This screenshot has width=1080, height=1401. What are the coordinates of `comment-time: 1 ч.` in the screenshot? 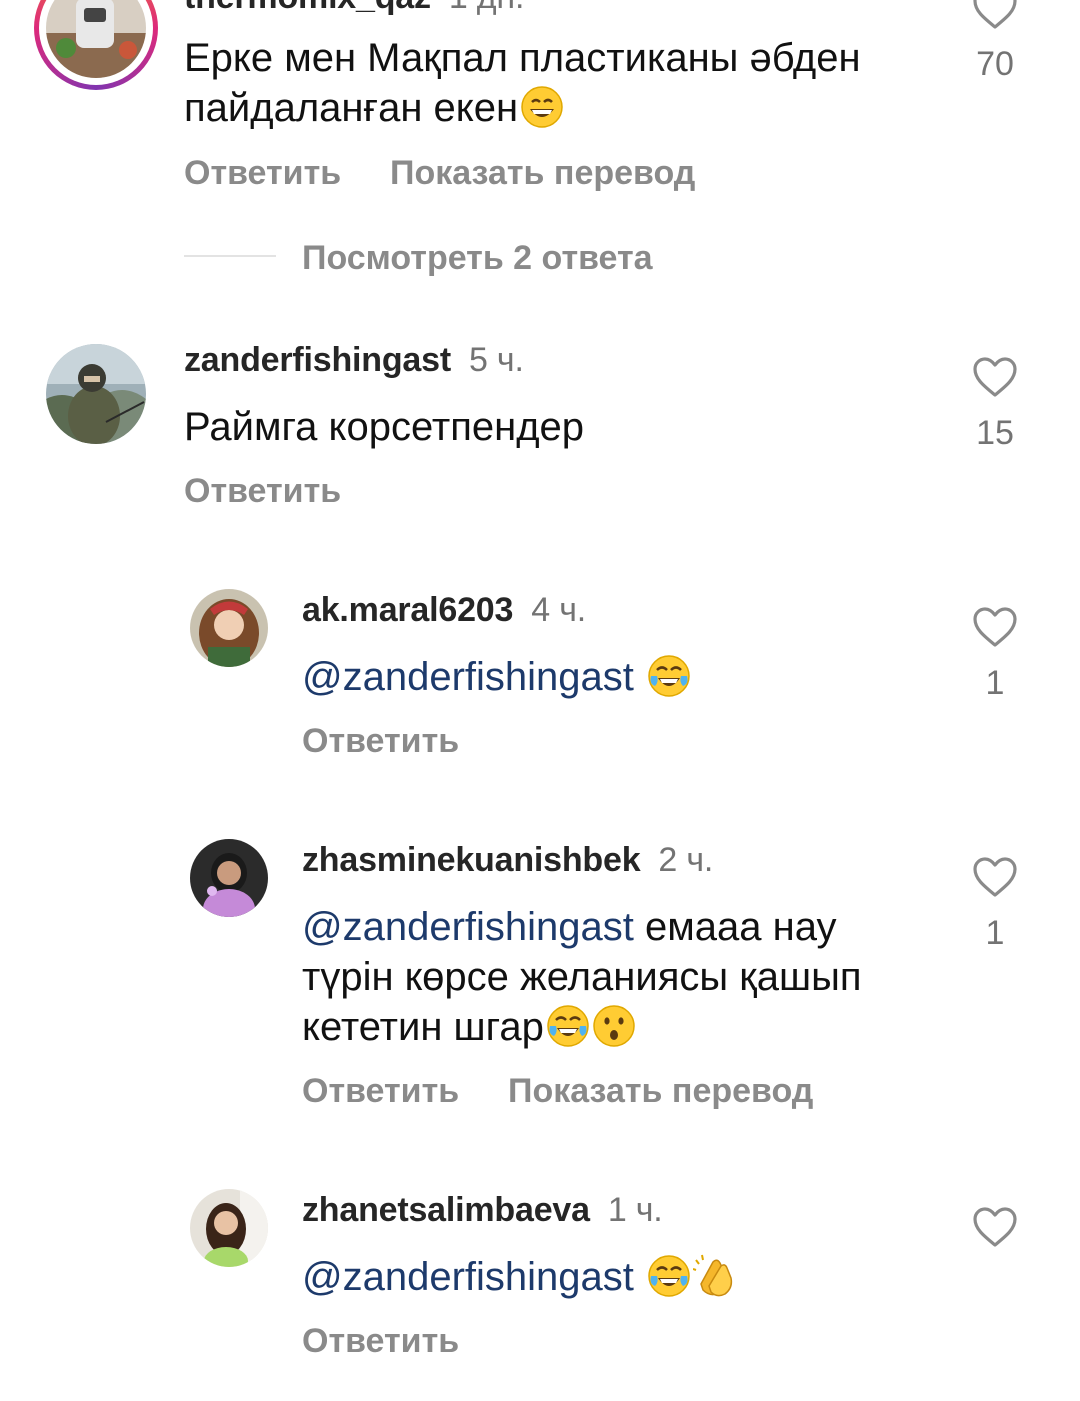 It's located at (635, 1210).